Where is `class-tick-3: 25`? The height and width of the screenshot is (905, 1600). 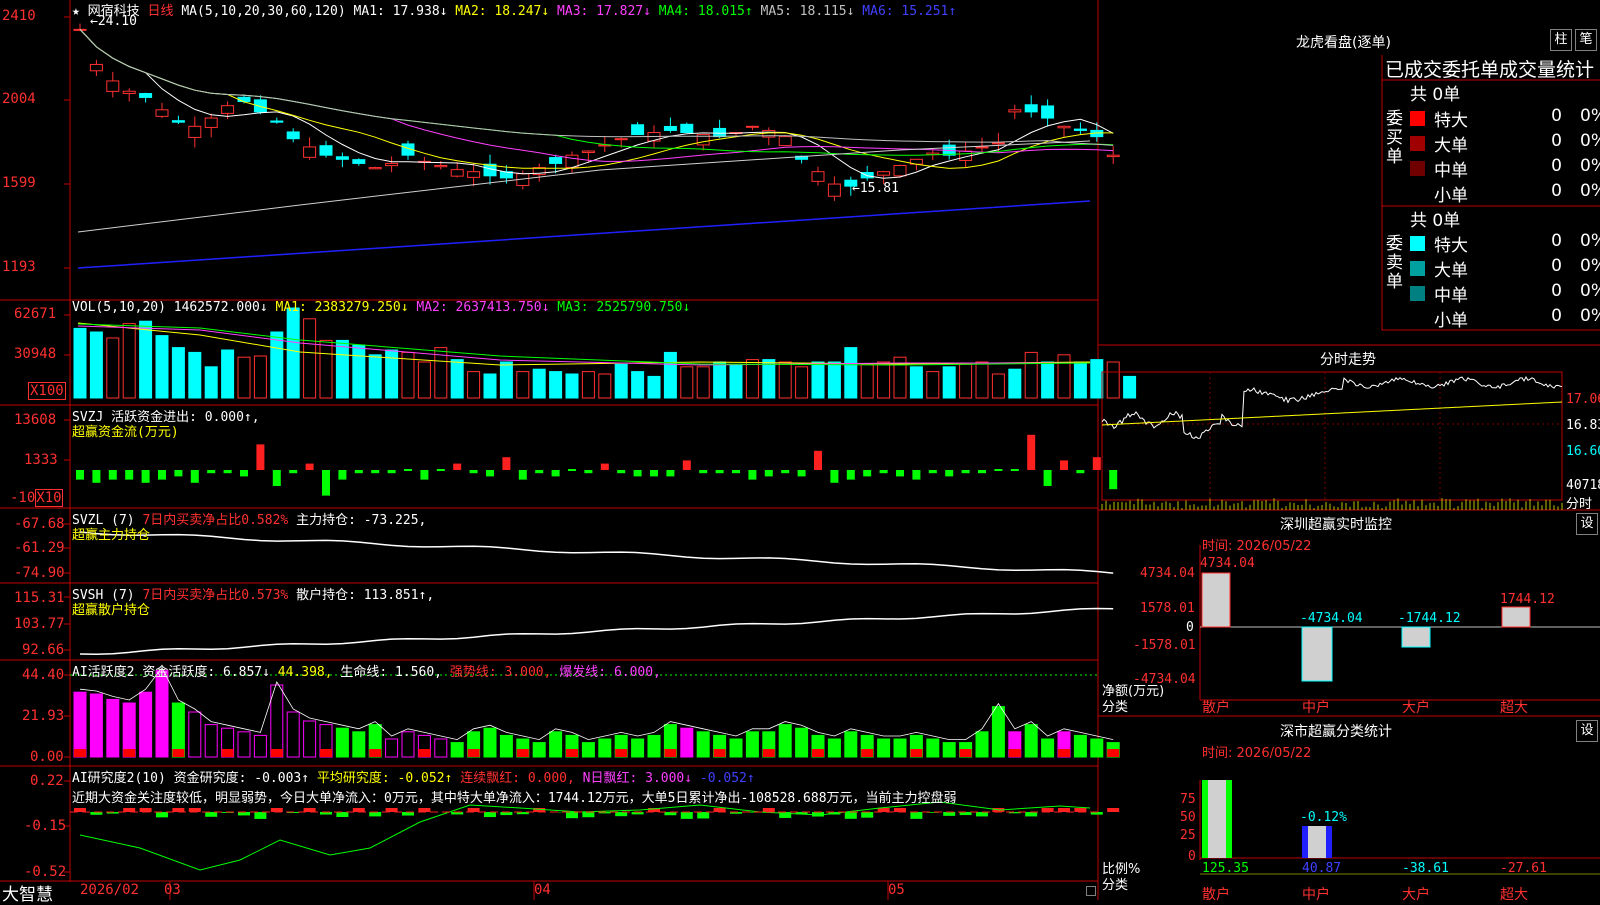 class-tick-3: 25 is located at coordinates (1188, 835).